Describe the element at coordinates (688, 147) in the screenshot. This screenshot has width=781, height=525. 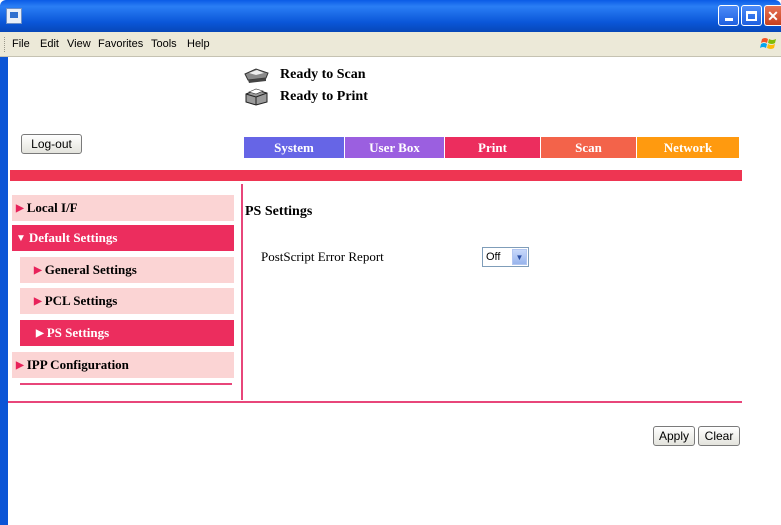
I see `tab-network: Network` at that location.